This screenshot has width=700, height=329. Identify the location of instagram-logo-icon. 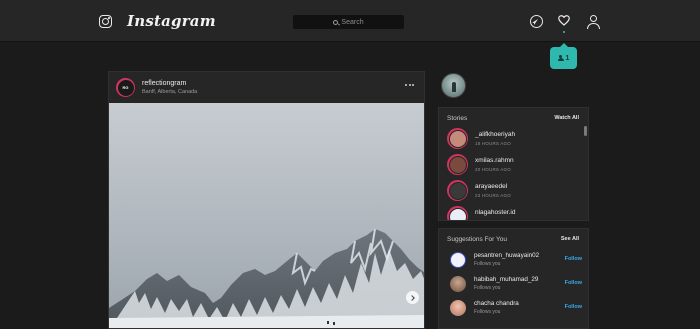
(105, 21).